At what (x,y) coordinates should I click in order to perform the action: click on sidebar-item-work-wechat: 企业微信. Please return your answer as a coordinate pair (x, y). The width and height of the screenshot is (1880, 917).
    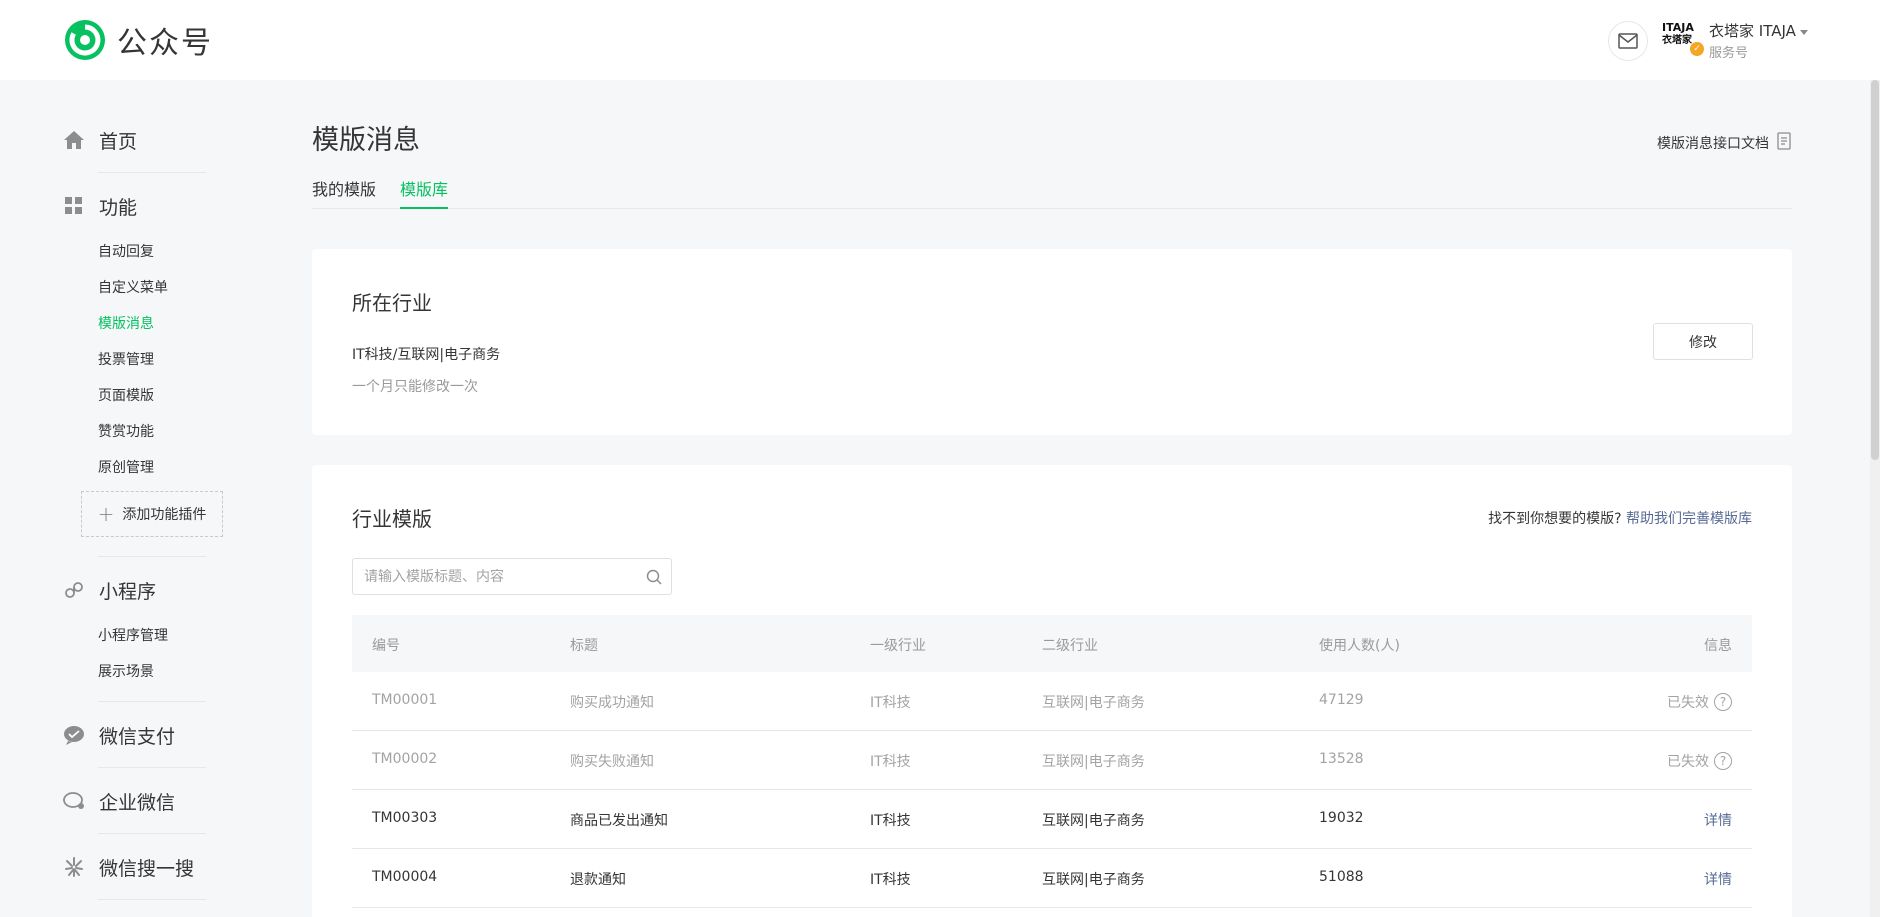
    Looking at the image, I should click on (119, 801).